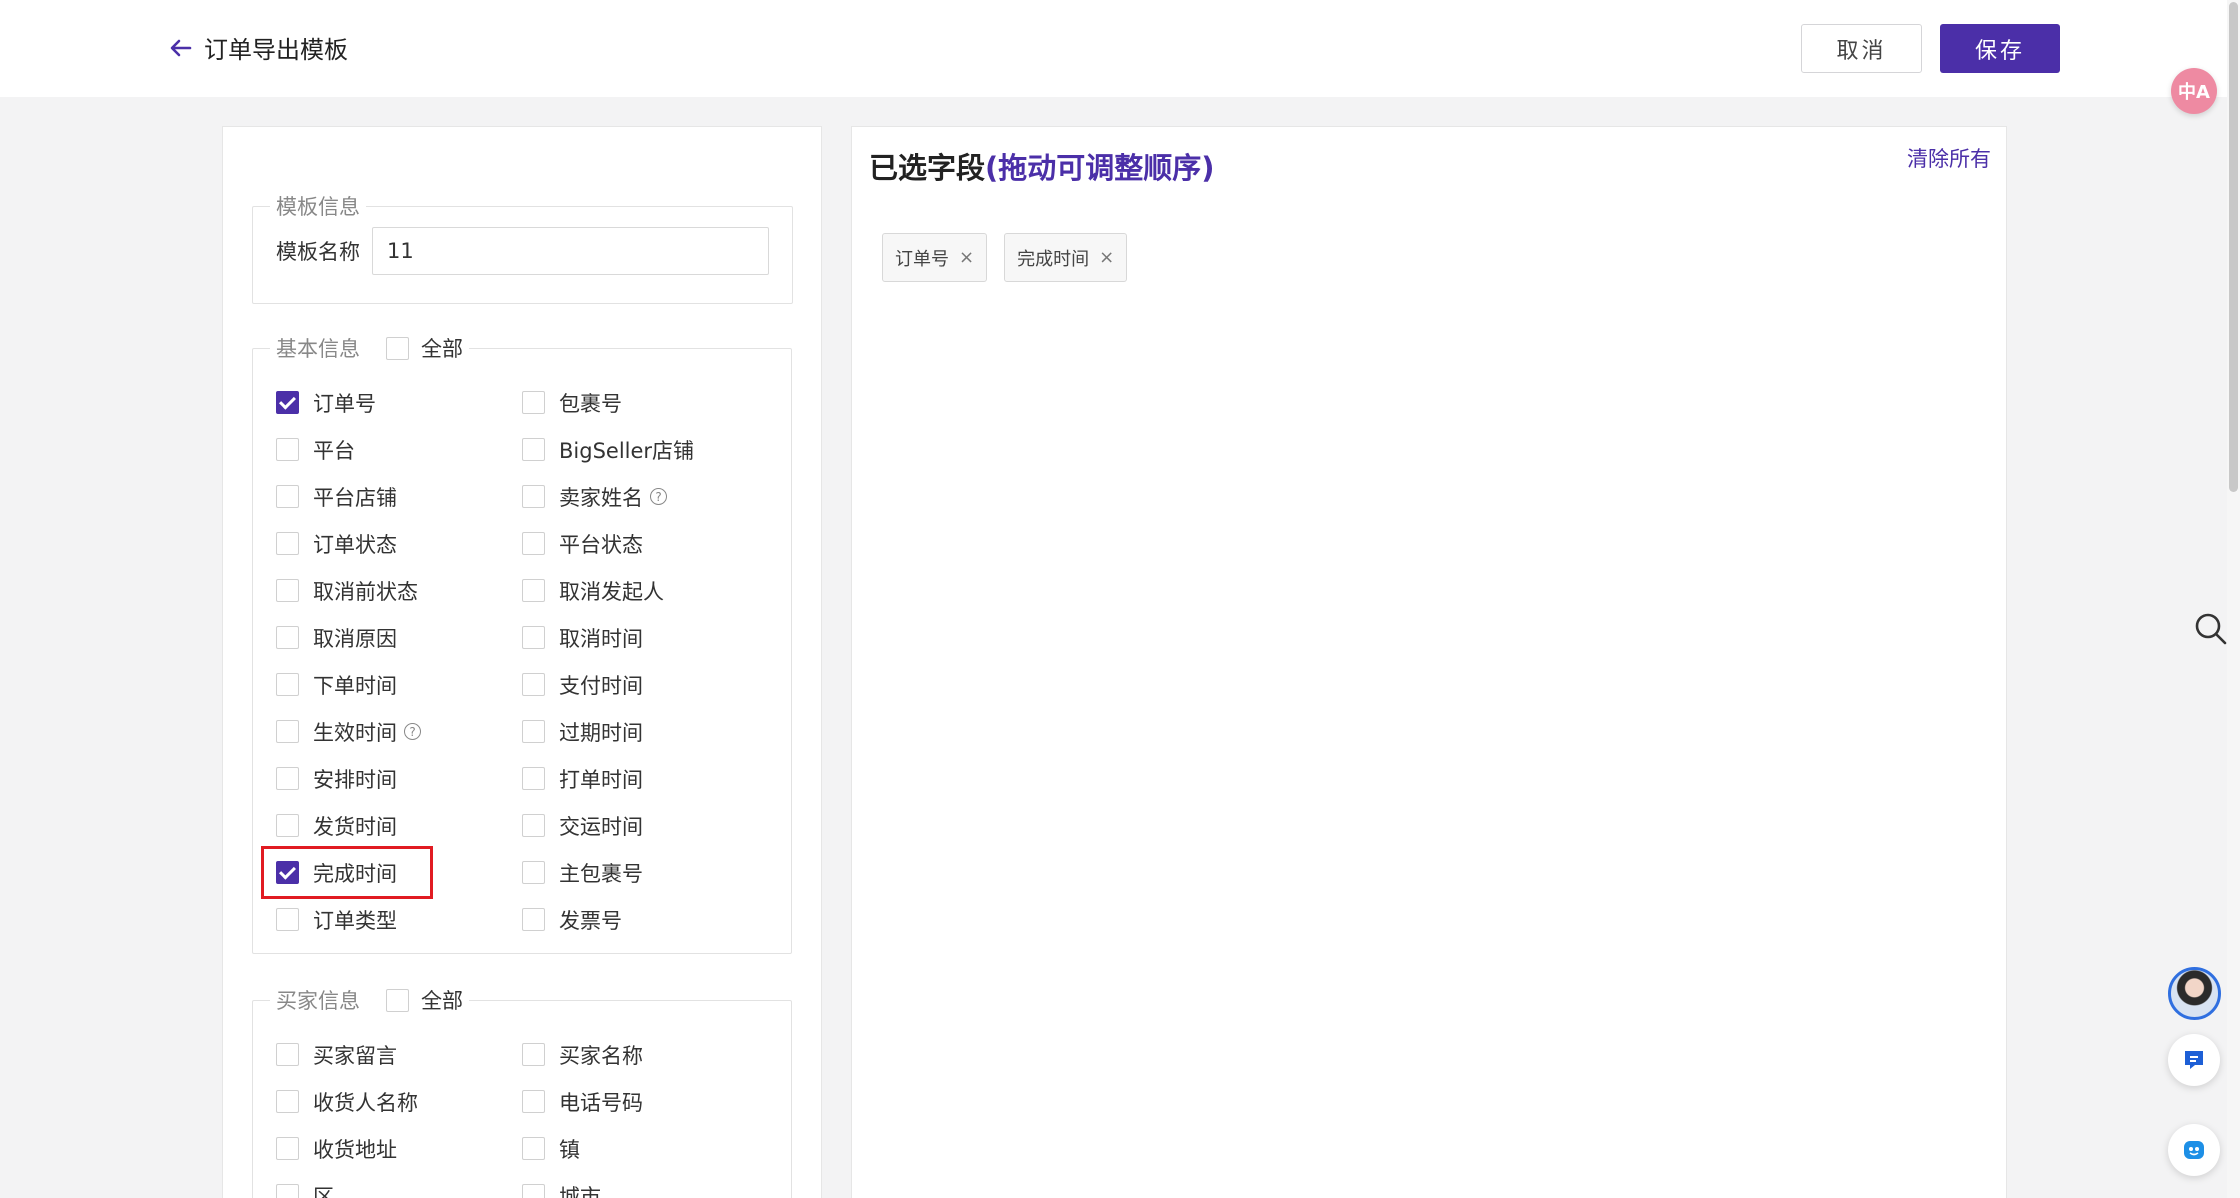 This screenshot has width=2240, height=1198. Describe the element at coordinates (2194, 993) in the screenshot. I see `support-agent-avatar` at that location.